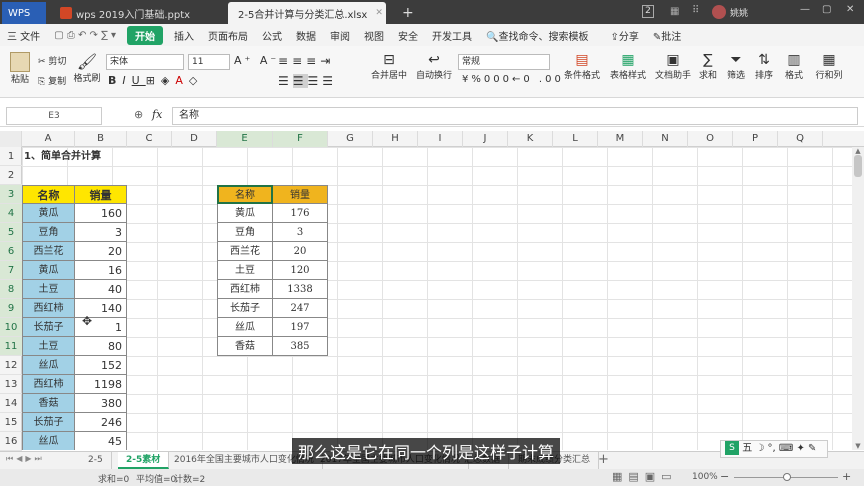 Image resolution: width=864 pixels, height=486 pixels. Describe the element at coordinates (11, 270) in the screenshot. I see `row-header-7: 7` at that location.